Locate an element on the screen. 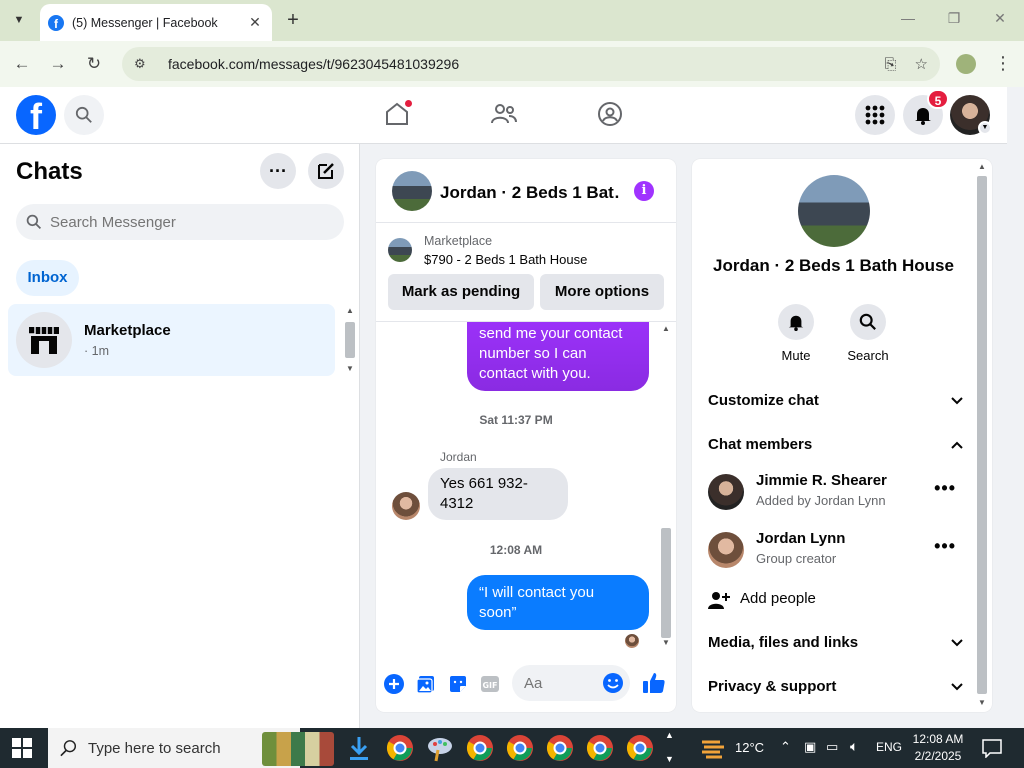 The width and height of the screenshot is (1024, 768). site-settings-icon: ⚙ is located at coordinates (143, 64).